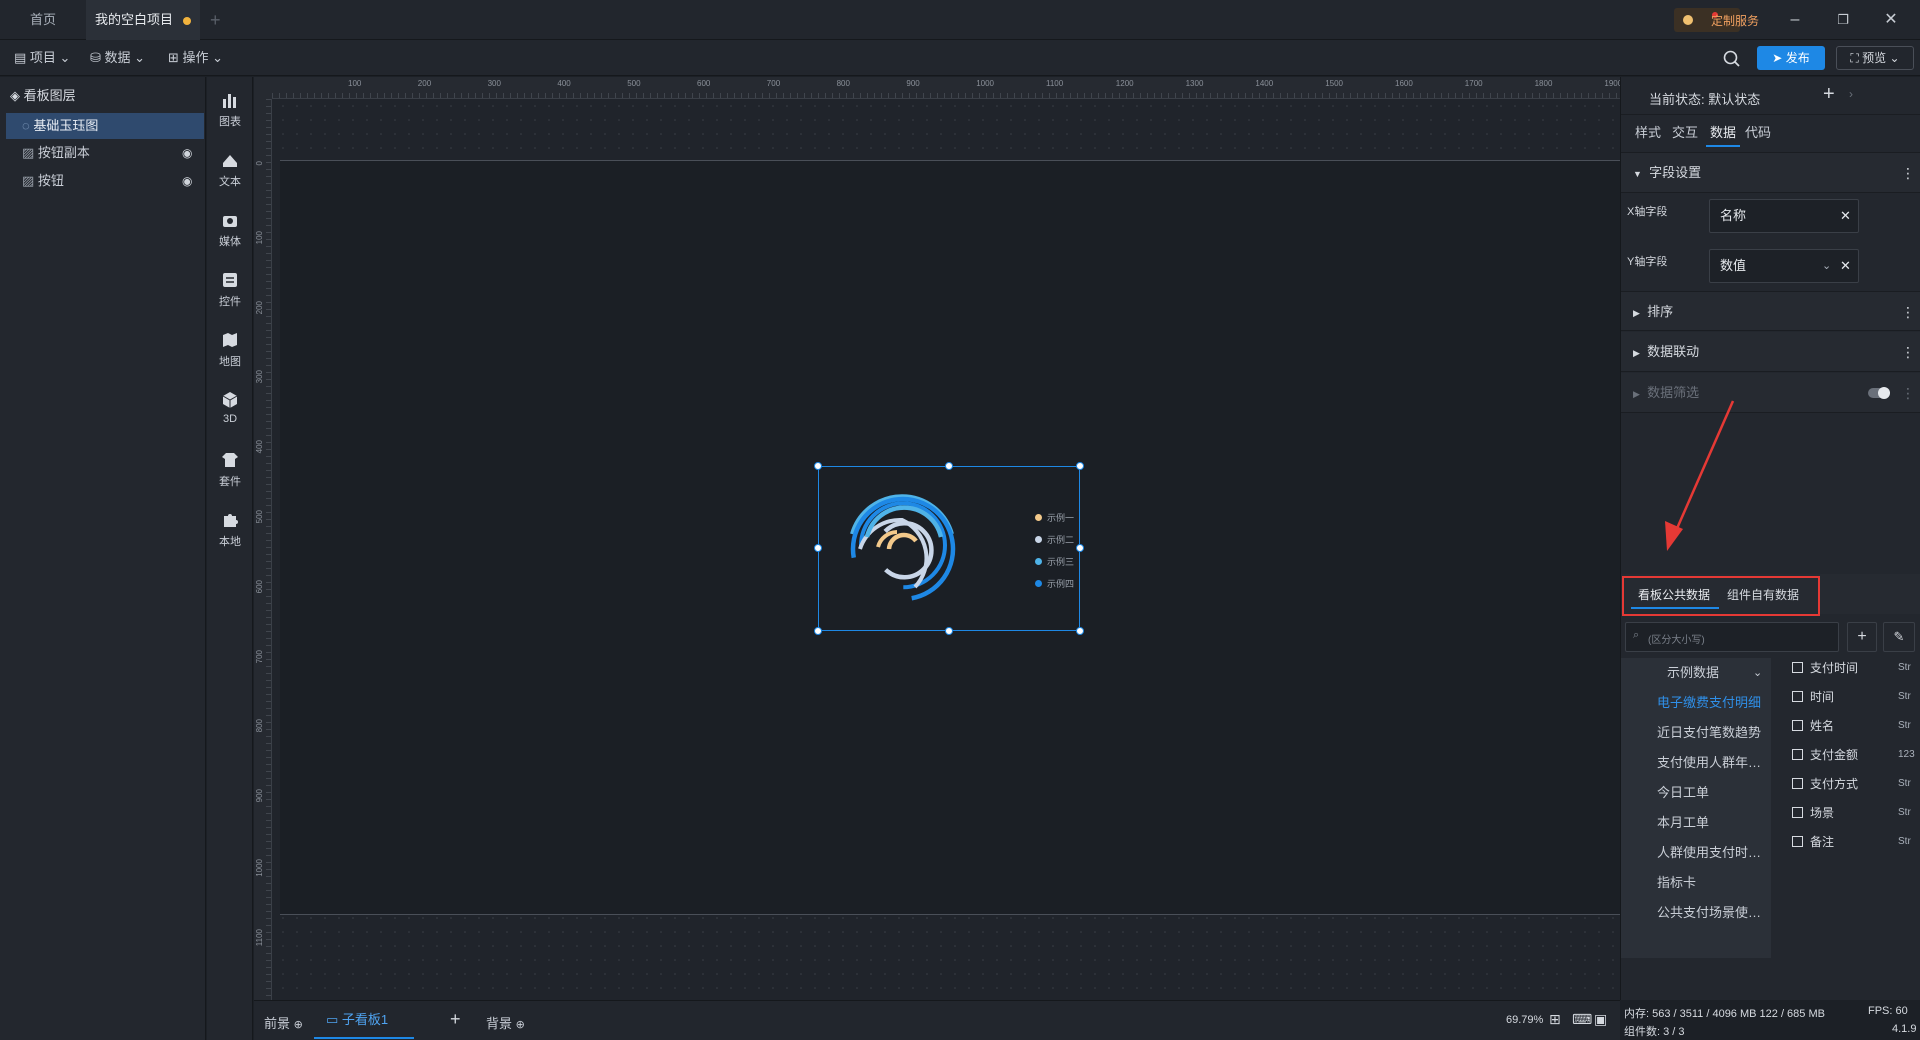 This screenshot has width=1920, height=1040. Describe the element at coordinates (1825, 784) in the screenshot. I see `field-item: 支付方式` at that location.